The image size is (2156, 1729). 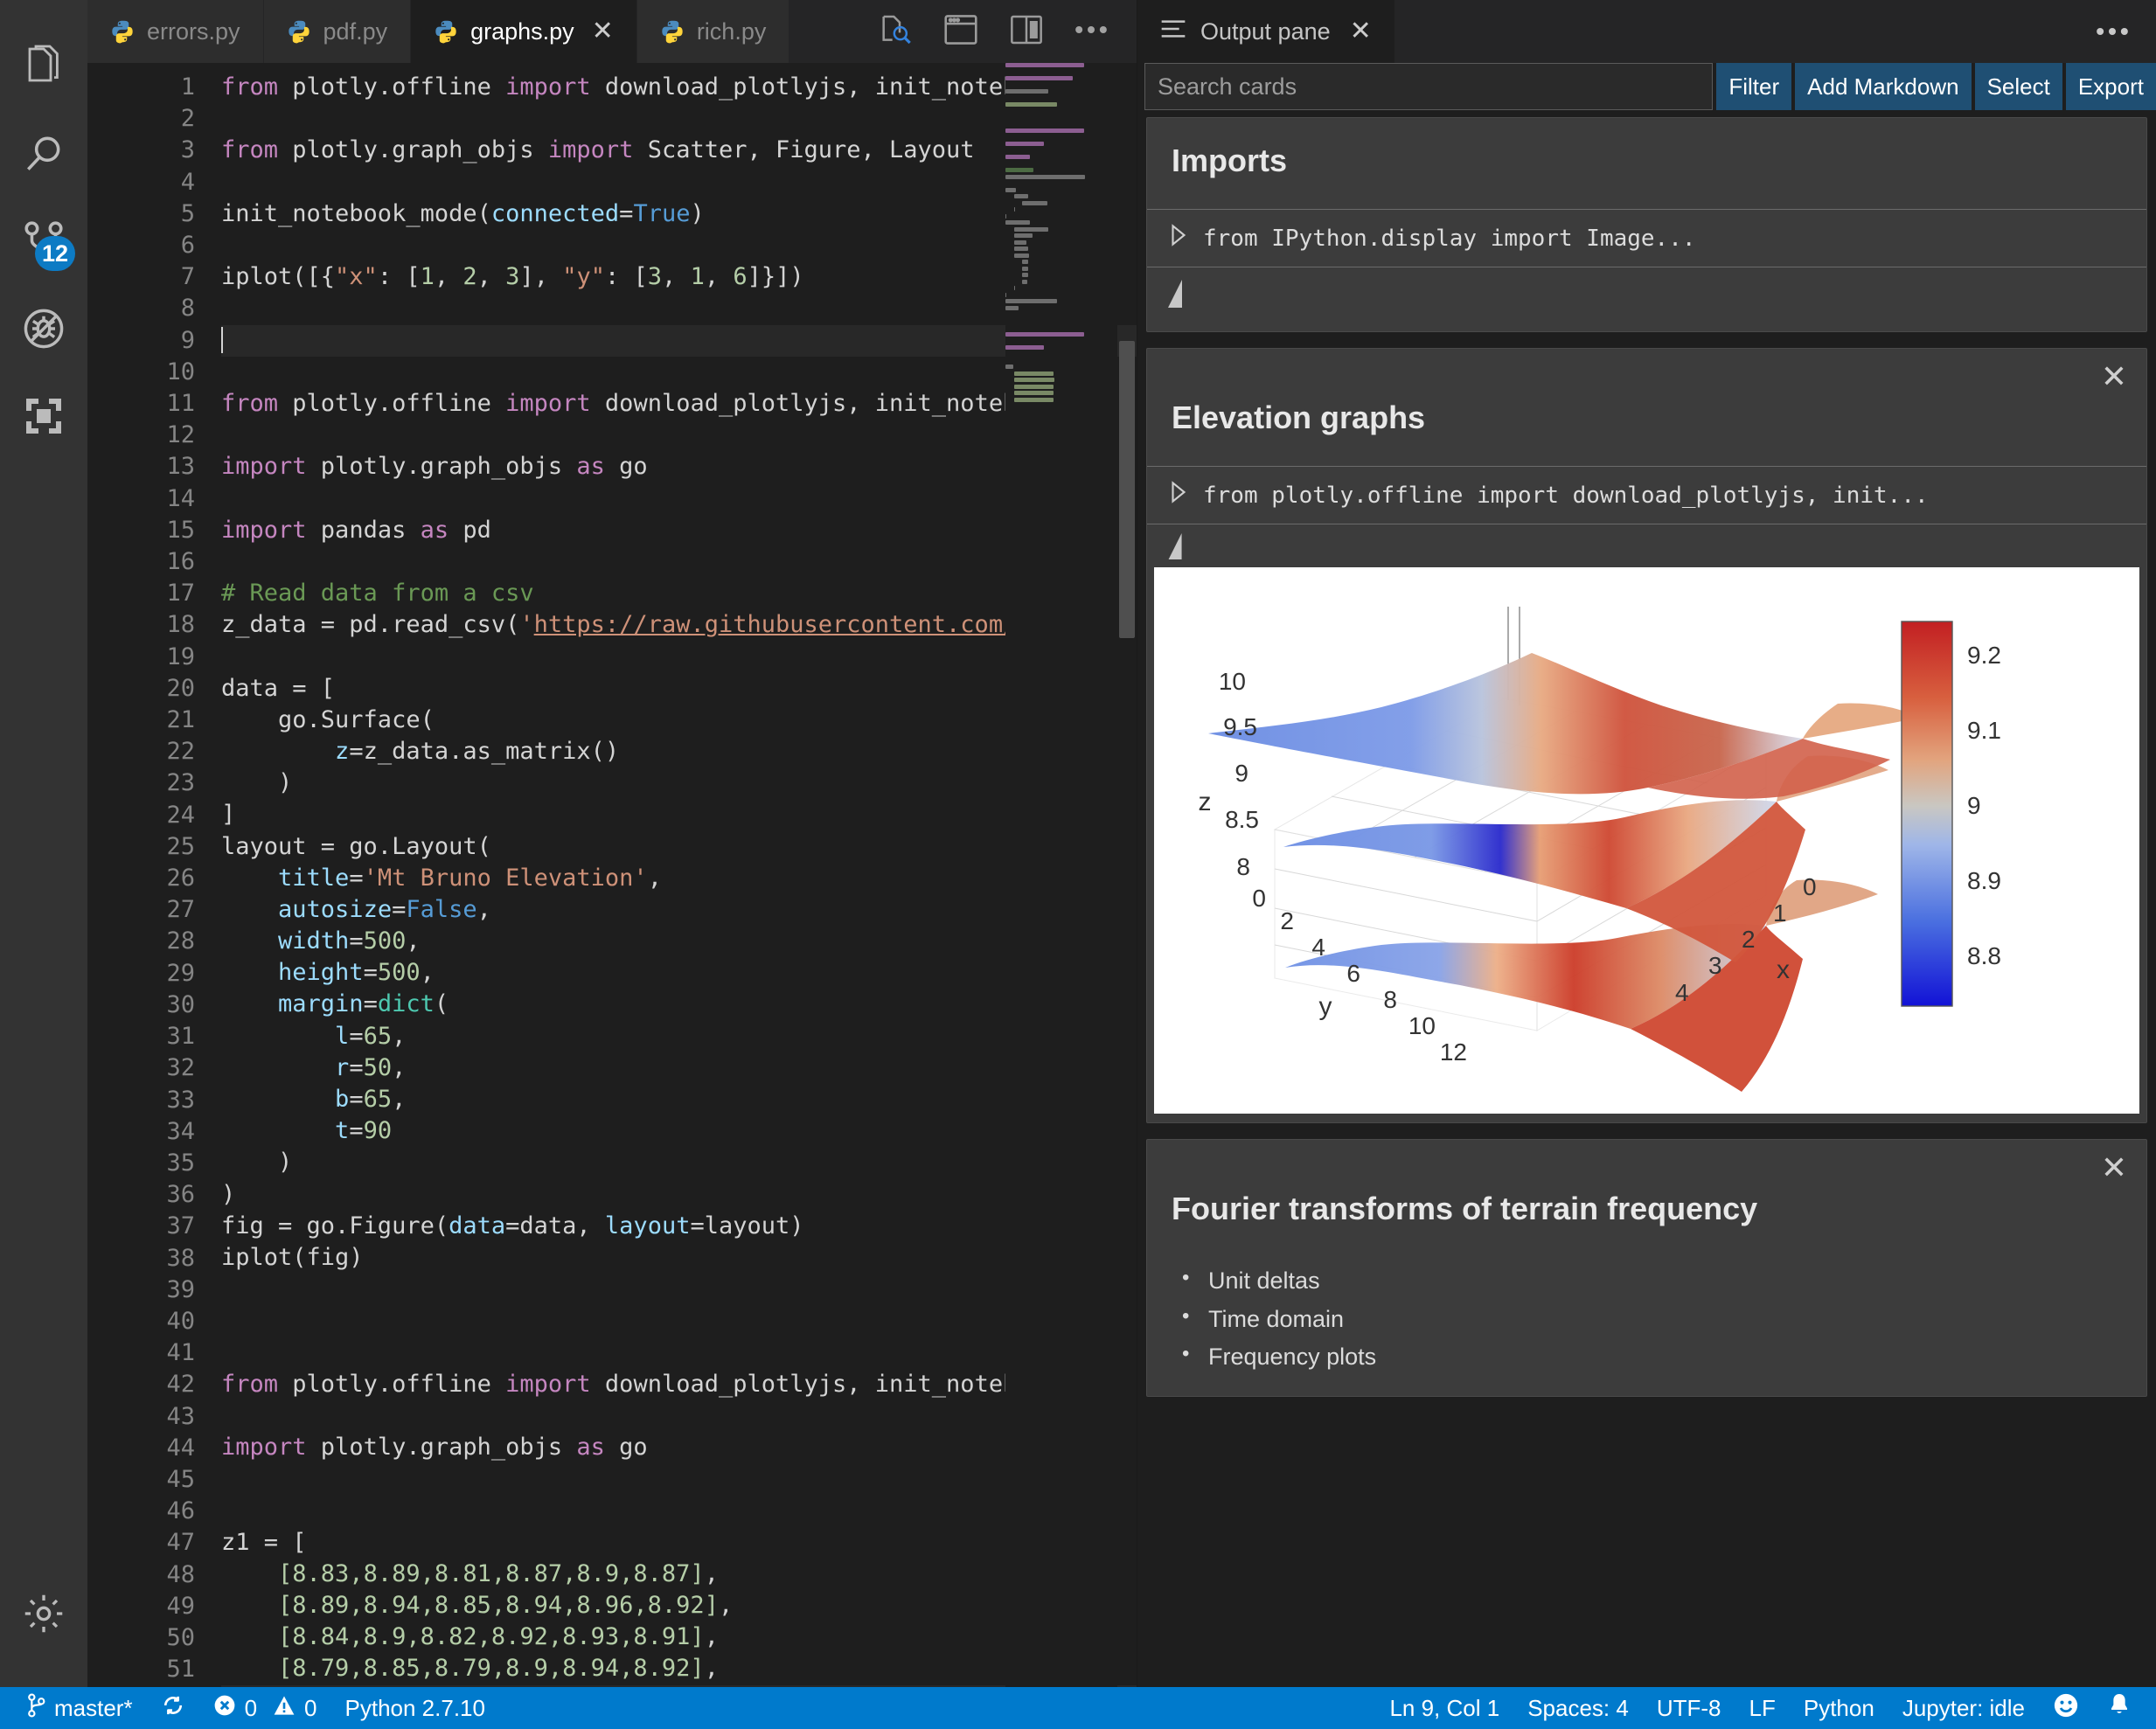 What do you see at coordinates (1176, 546) in the screenshot?
I see `resize-triangle-icon` at bounding box center [1176, 546].